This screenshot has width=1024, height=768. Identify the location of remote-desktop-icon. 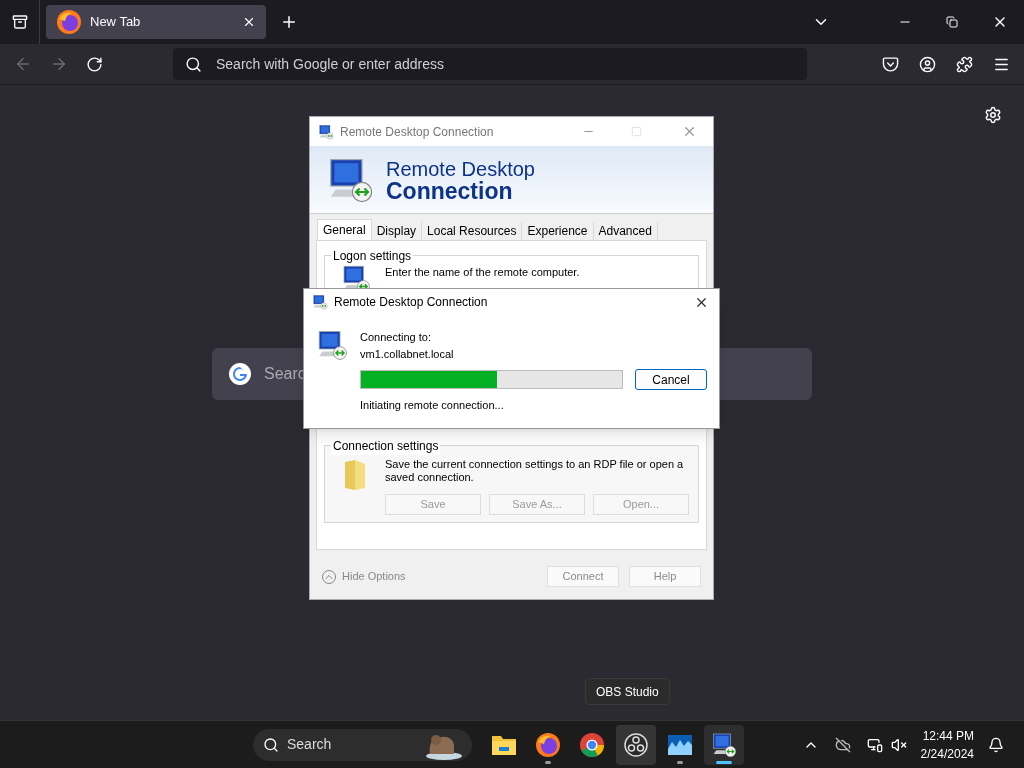
(724, 744).